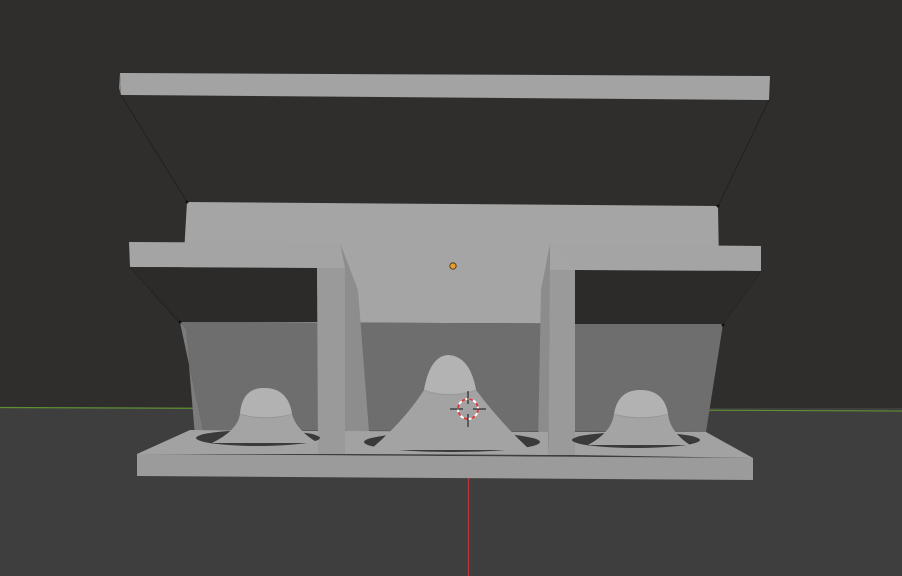 The width and height of the screenshot is (902, 576). What do you see at coordinates (237, 255) in the screenshot?
I see `left-shelf-top` at bounding box center [237, 255].